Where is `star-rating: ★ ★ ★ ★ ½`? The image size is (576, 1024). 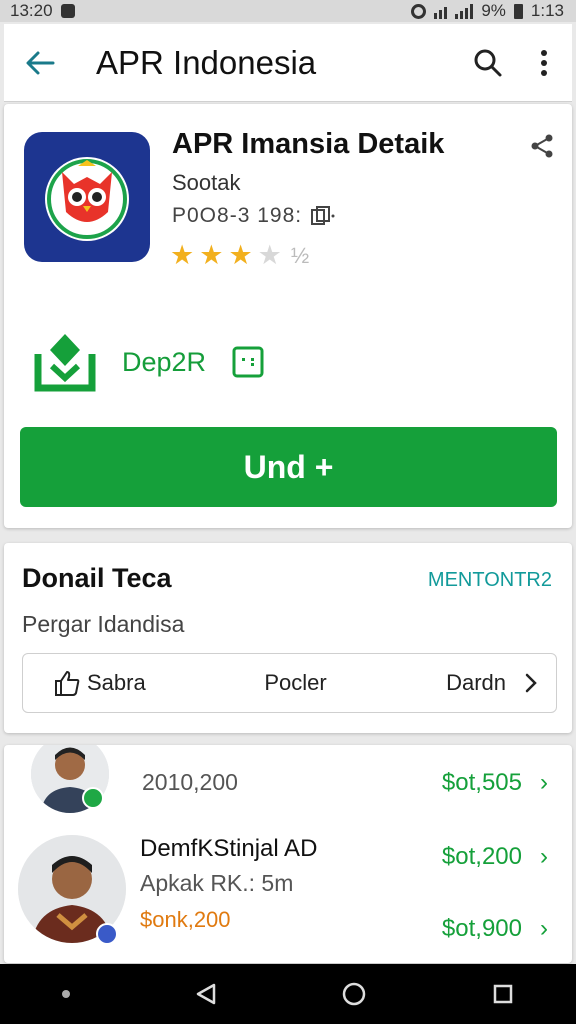
star-rating: ★ ★ ★ ★ ½ is located at coordinates (239, 255).